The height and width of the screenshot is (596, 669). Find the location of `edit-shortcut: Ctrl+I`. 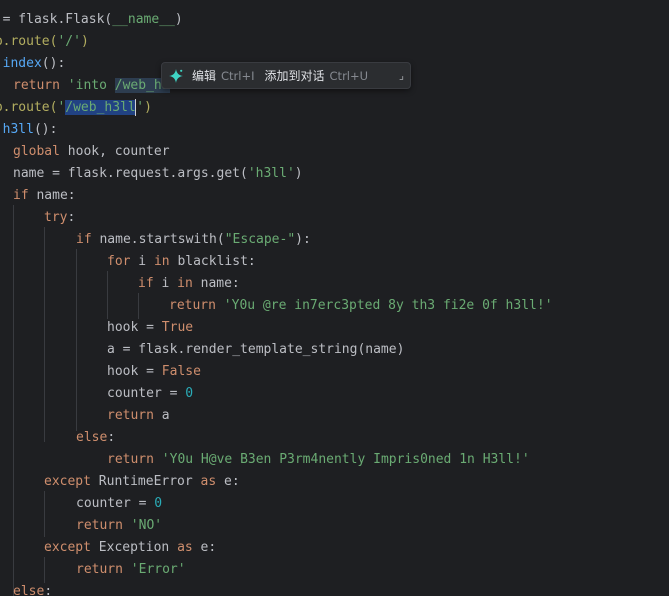

edit-shortcut: Ctrl+I is located at coordinates (238, 75).